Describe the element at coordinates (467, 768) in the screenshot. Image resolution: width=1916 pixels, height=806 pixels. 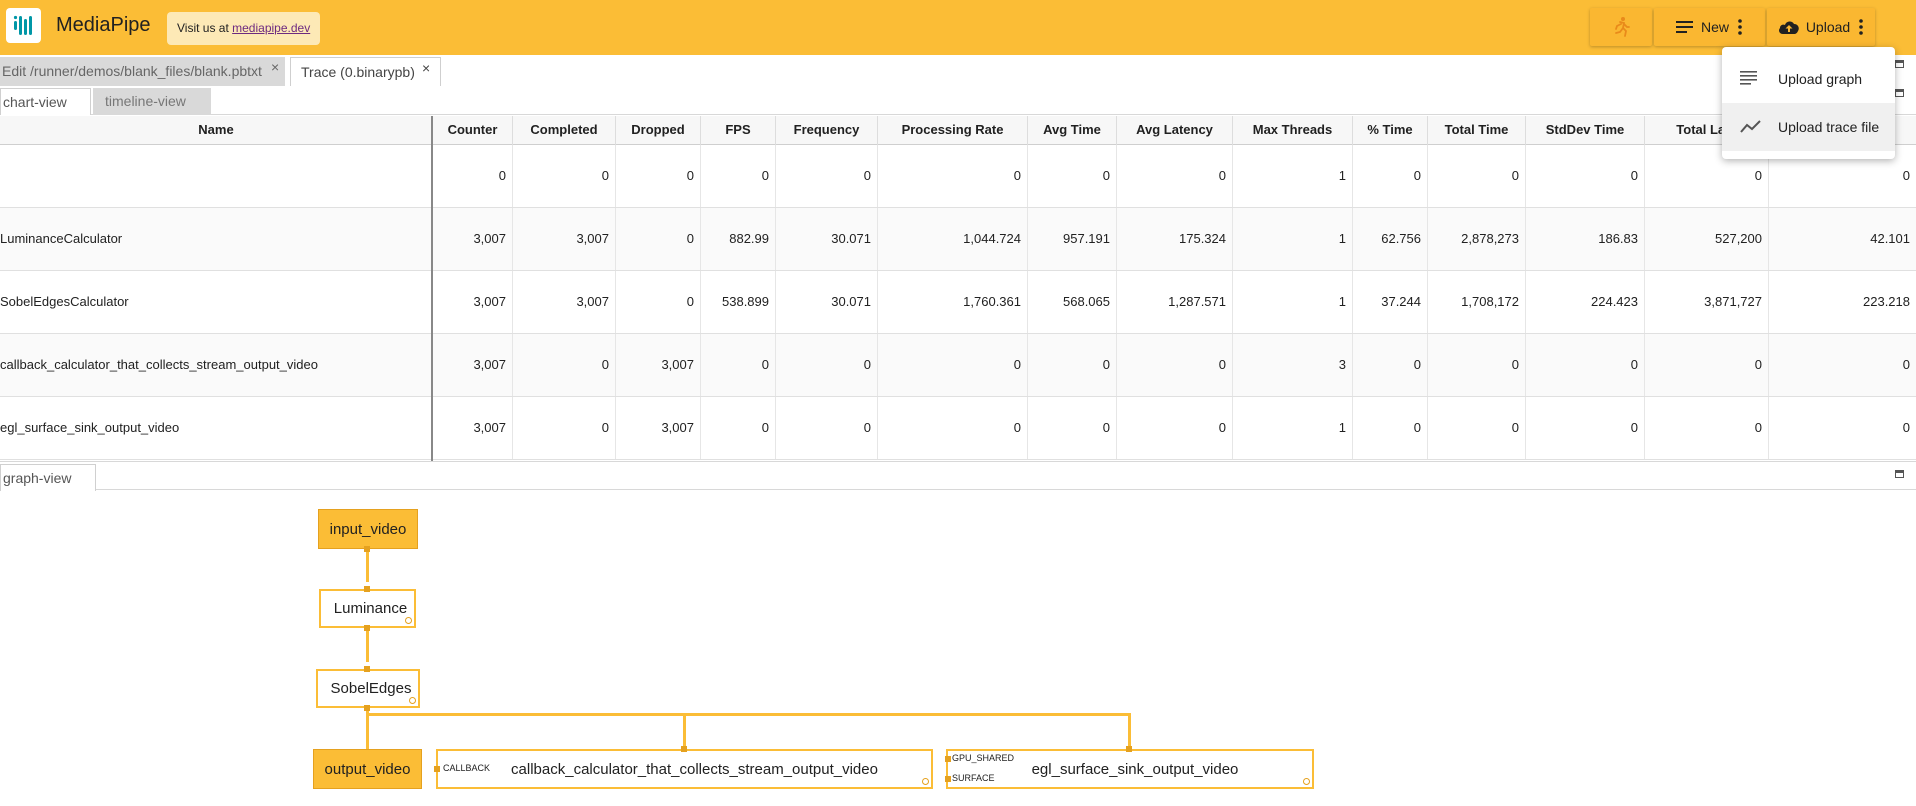
I see `port-label-callback: CALLBACK` at that location.